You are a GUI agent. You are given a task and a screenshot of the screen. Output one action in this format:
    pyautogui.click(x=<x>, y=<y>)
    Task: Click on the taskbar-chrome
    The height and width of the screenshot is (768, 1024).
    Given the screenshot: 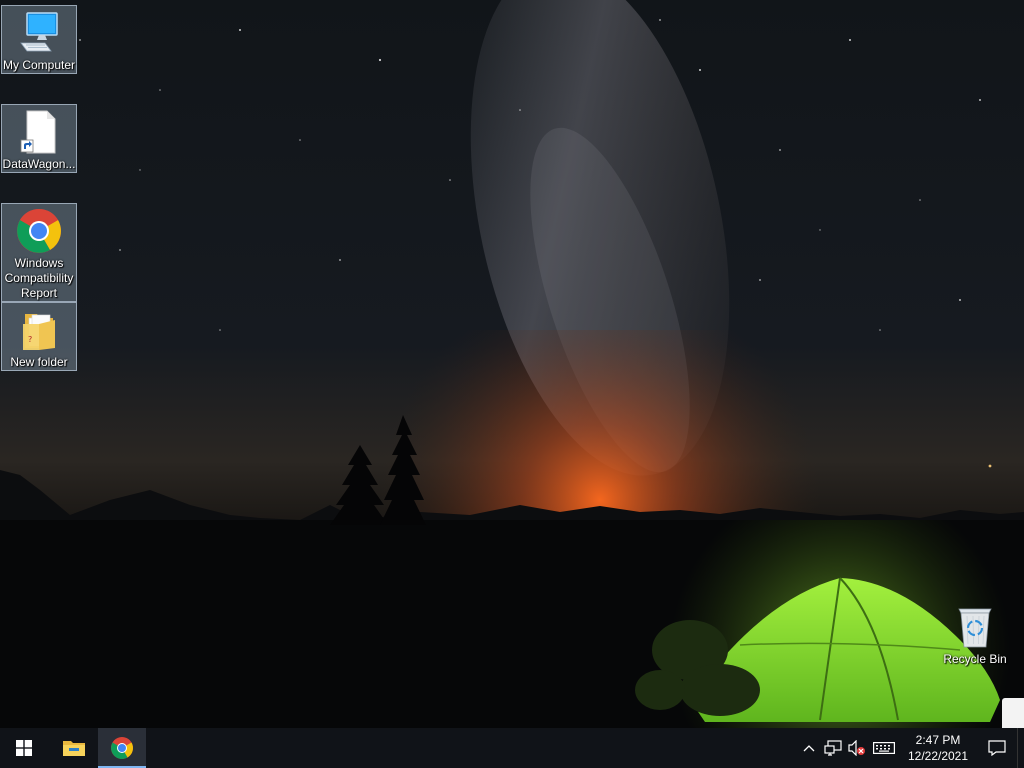 What is the action you would take?
    pyautogui.click(x=122, y=748)
    